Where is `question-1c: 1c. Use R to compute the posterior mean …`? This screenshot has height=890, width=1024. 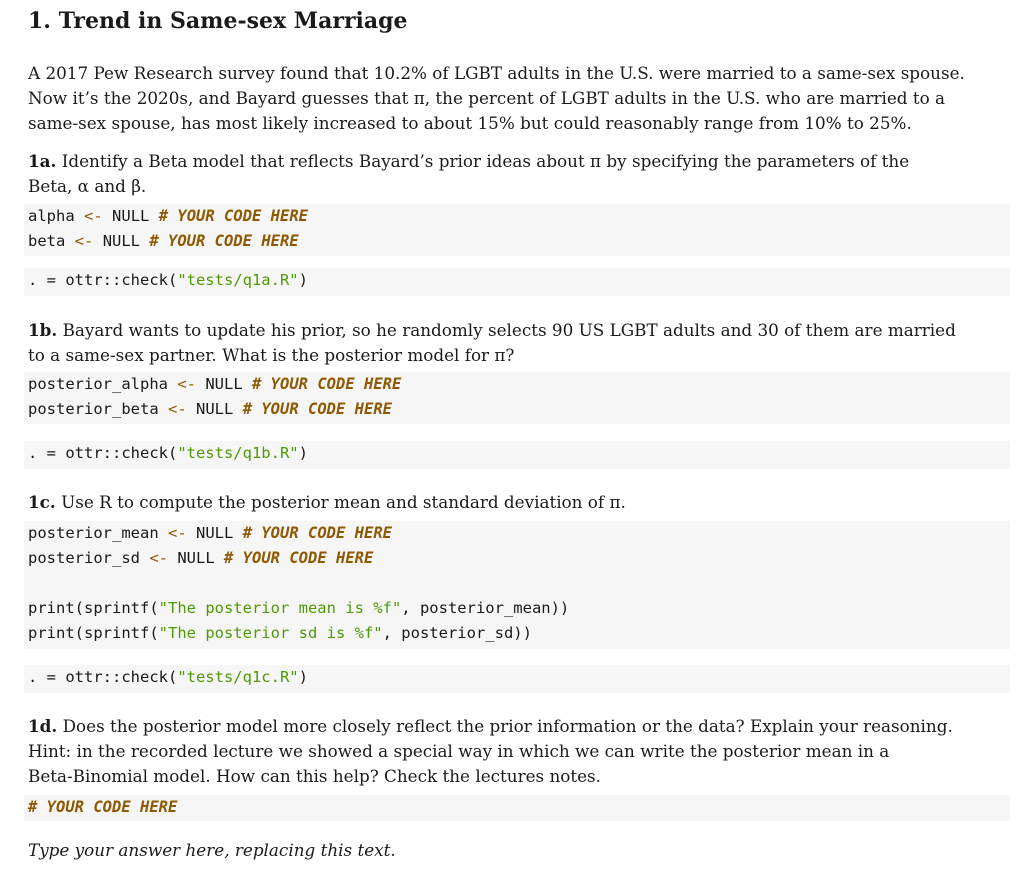
question-1c: 1c. Use R to compute the posterior mean … is located at coordinates (519, 502).